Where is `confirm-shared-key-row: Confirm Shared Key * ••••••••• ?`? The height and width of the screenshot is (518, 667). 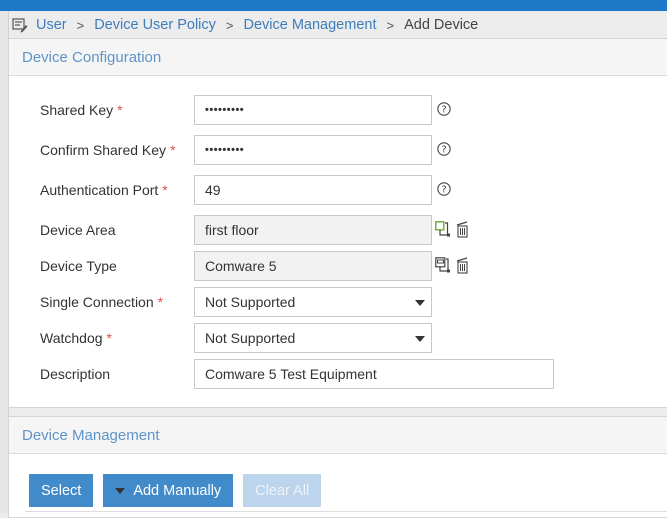 confirm-shared-key-row: Confirm Shared Key * ••••••••• ? is located at coordinates (338, 150).